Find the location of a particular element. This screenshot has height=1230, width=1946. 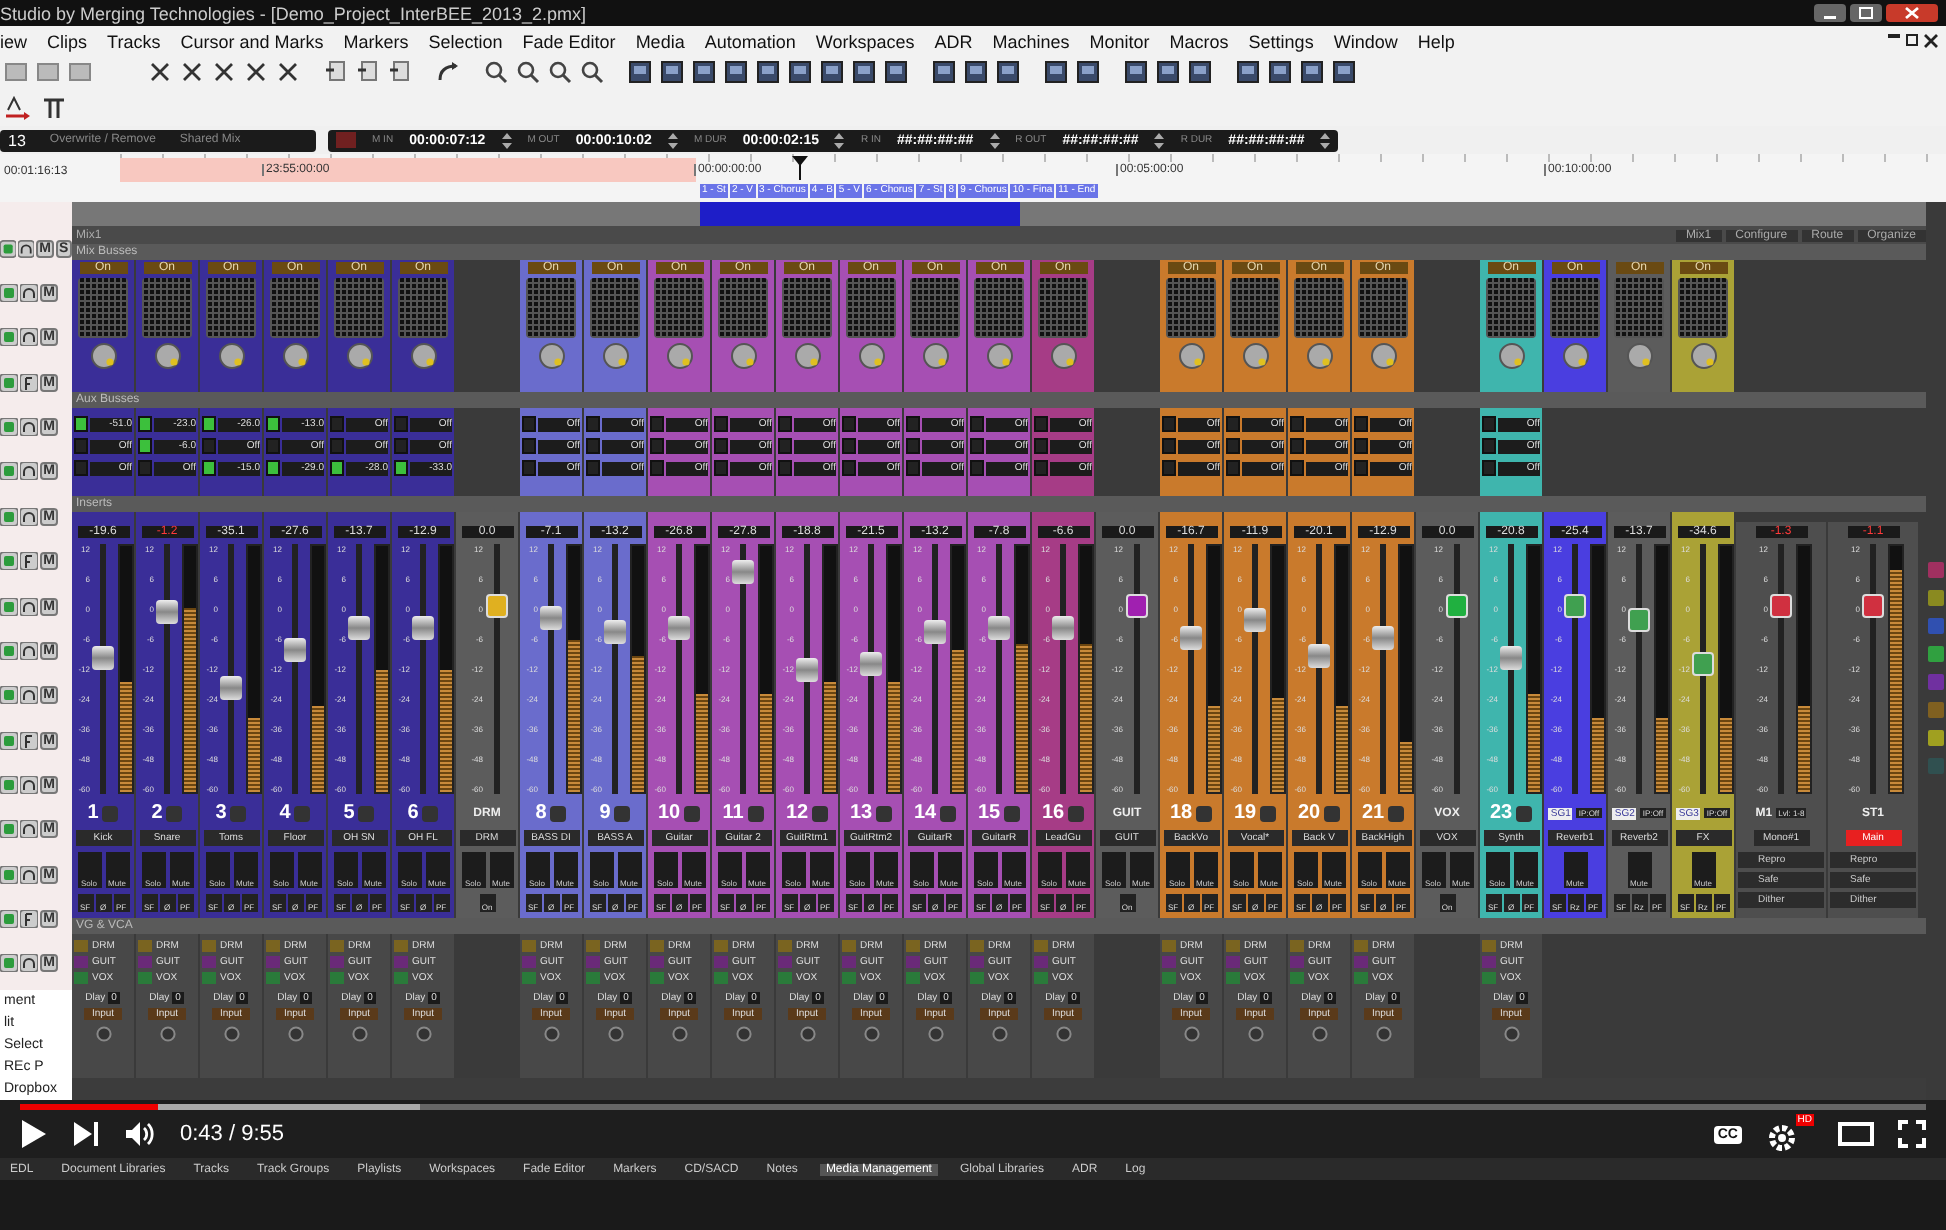

menu-item: Tracks is located at coordinates (134, 41).